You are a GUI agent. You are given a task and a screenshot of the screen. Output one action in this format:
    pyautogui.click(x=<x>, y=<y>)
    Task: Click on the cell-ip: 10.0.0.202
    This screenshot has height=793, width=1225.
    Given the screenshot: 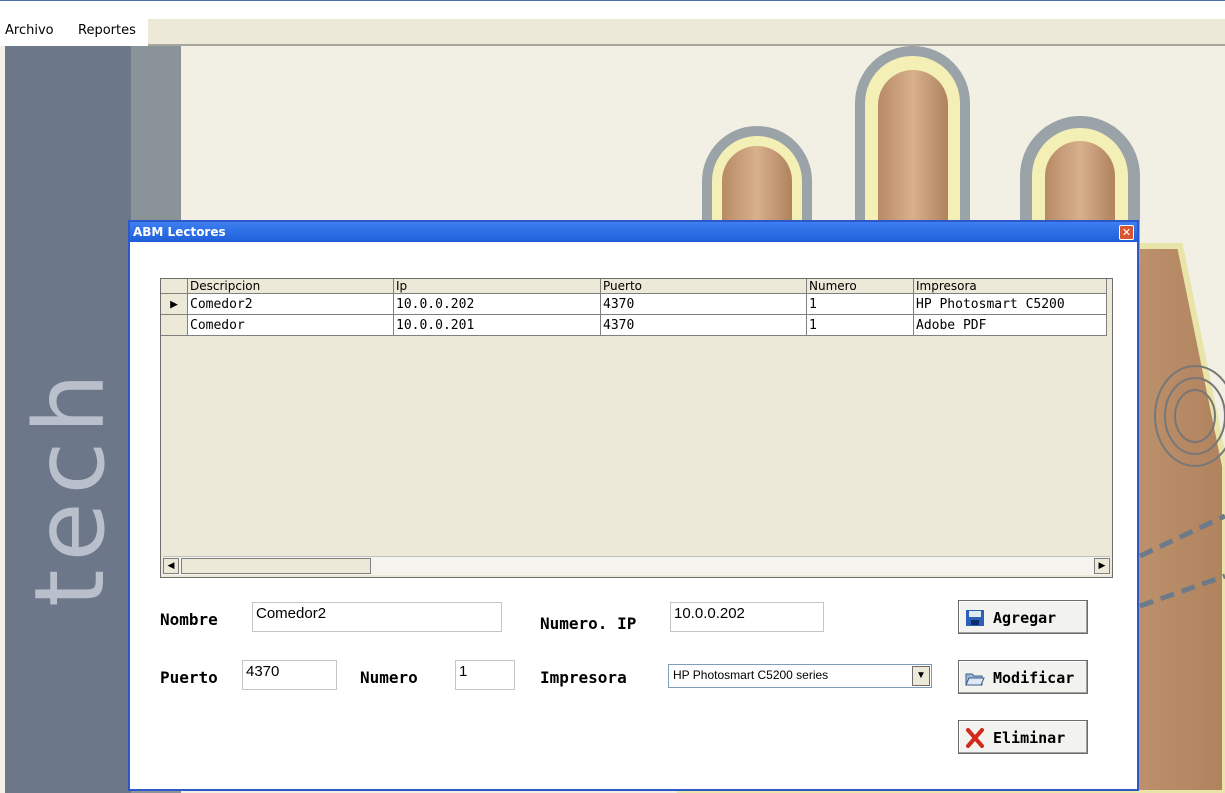 What is the action you would take?
    pyautogui.click(x=497, y=304)
    